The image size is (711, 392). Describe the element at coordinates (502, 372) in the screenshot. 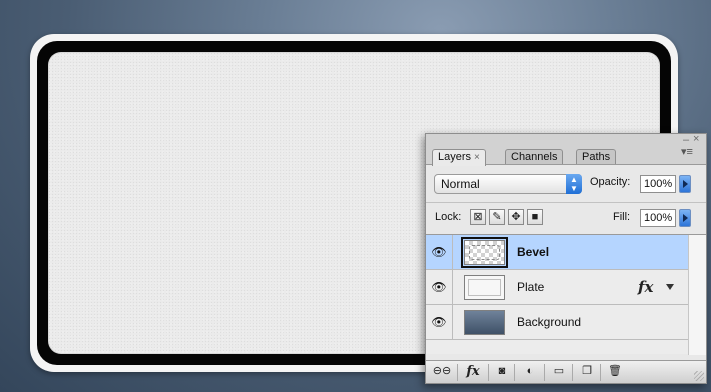

I see `add-mask-icon: ◙` at that location.